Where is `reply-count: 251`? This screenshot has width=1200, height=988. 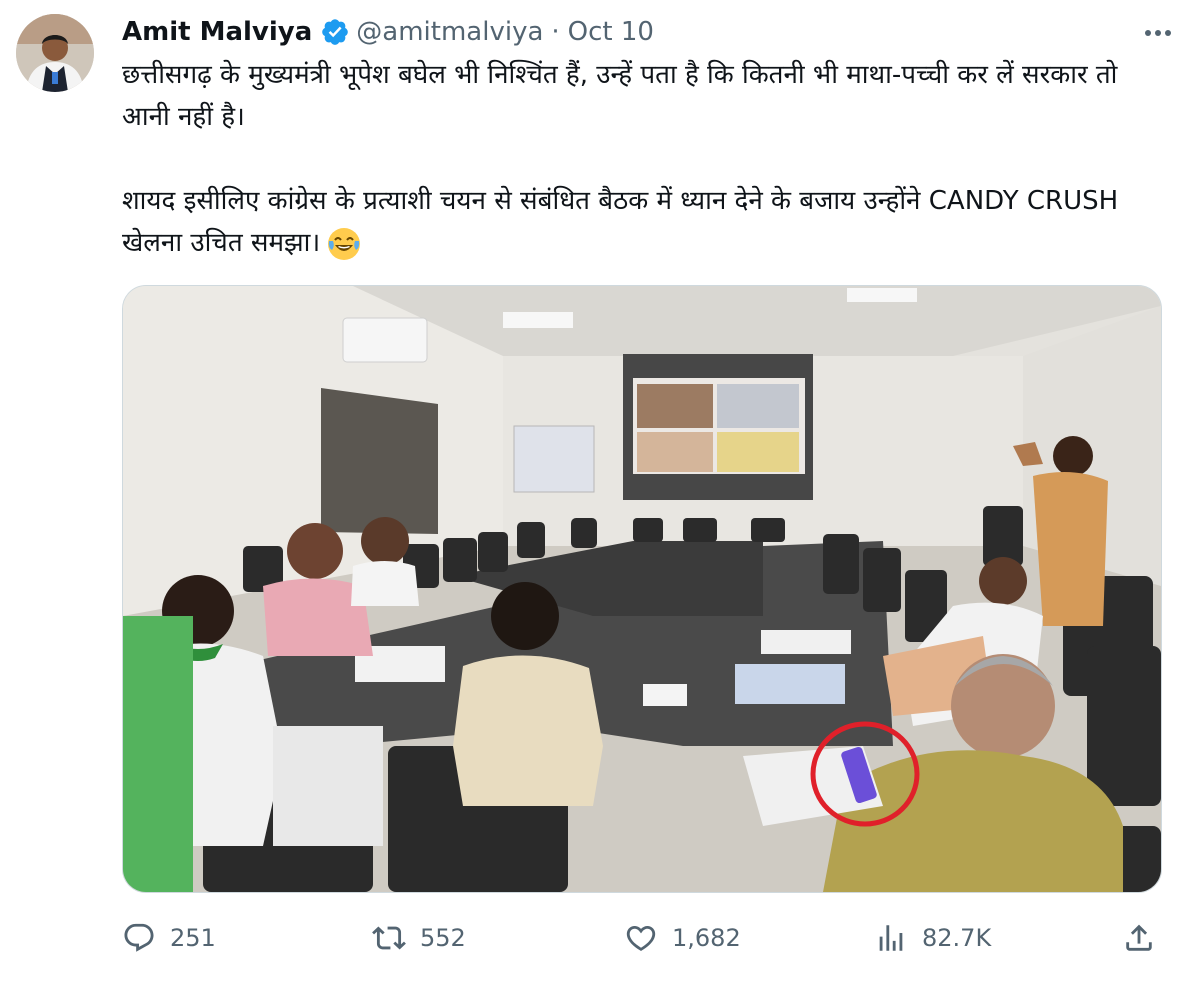
reply-count: 251 is located at coordinates (193, 938).